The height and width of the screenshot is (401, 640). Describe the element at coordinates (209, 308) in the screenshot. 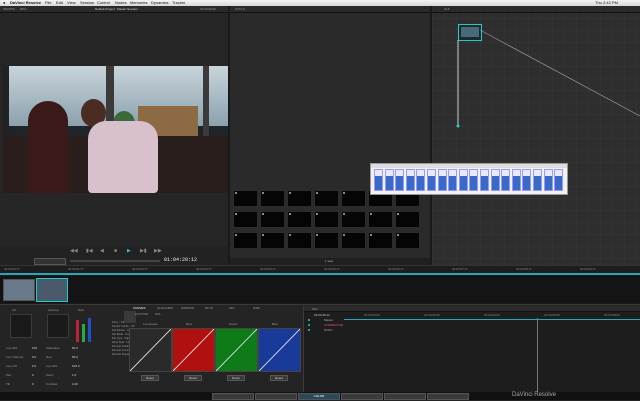

I see `curve-tab: BLUR` at that location.